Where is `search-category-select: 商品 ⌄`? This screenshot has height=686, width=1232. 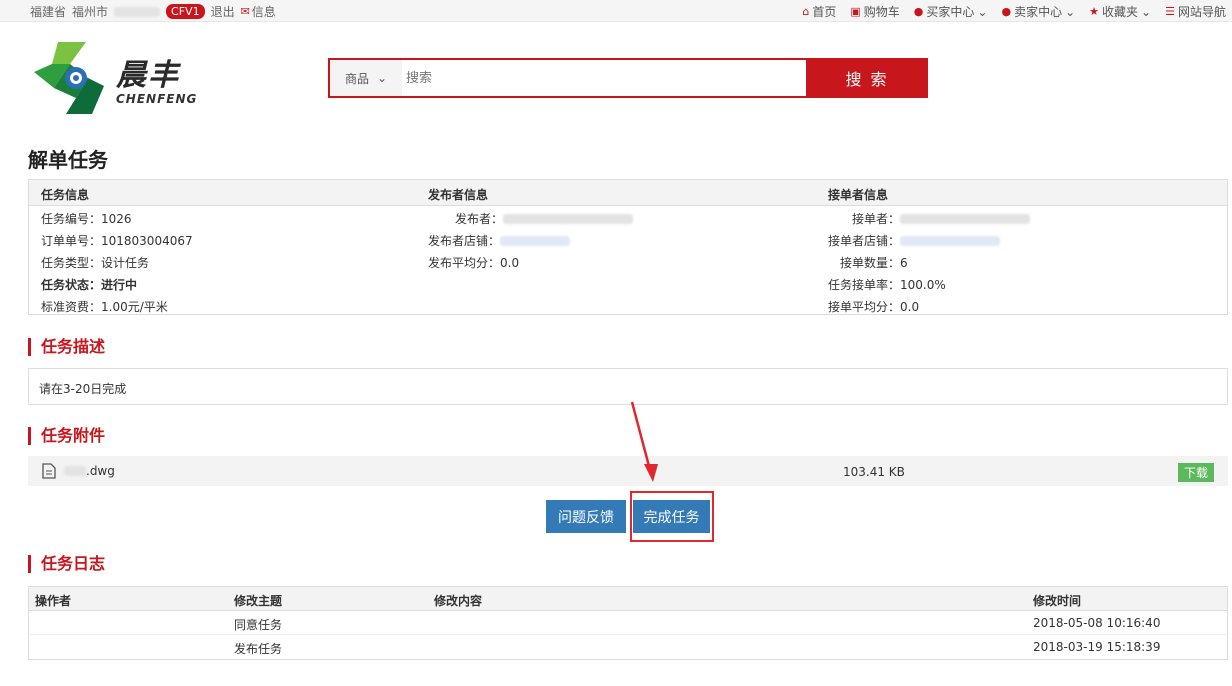 search-category-select: 商品 ⌄ is located at coordinates (366, 78).